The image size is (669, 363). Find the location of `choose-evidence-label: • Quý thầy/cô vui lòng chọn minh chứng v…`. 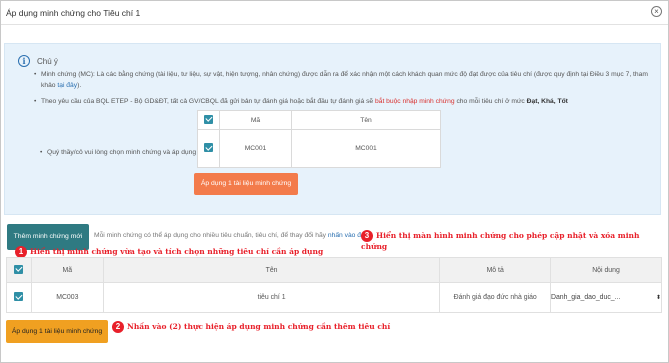

choose-evidence-label: • Quý thầy/cô vui lòng chọn minh chứng v… is located at coordinates (118, 152).